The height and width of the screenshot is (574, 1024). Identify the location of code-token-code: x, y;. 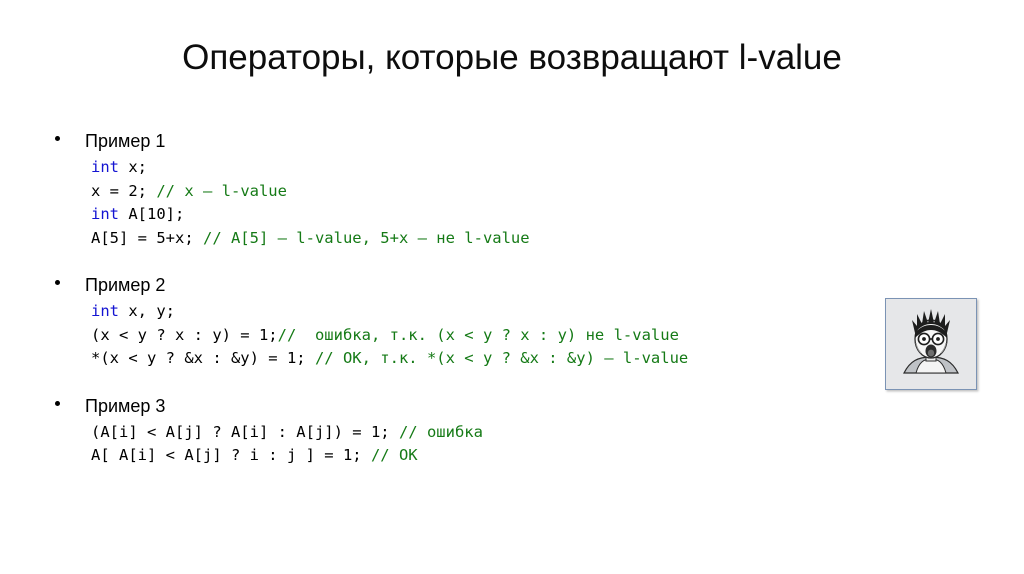
(147, 311).